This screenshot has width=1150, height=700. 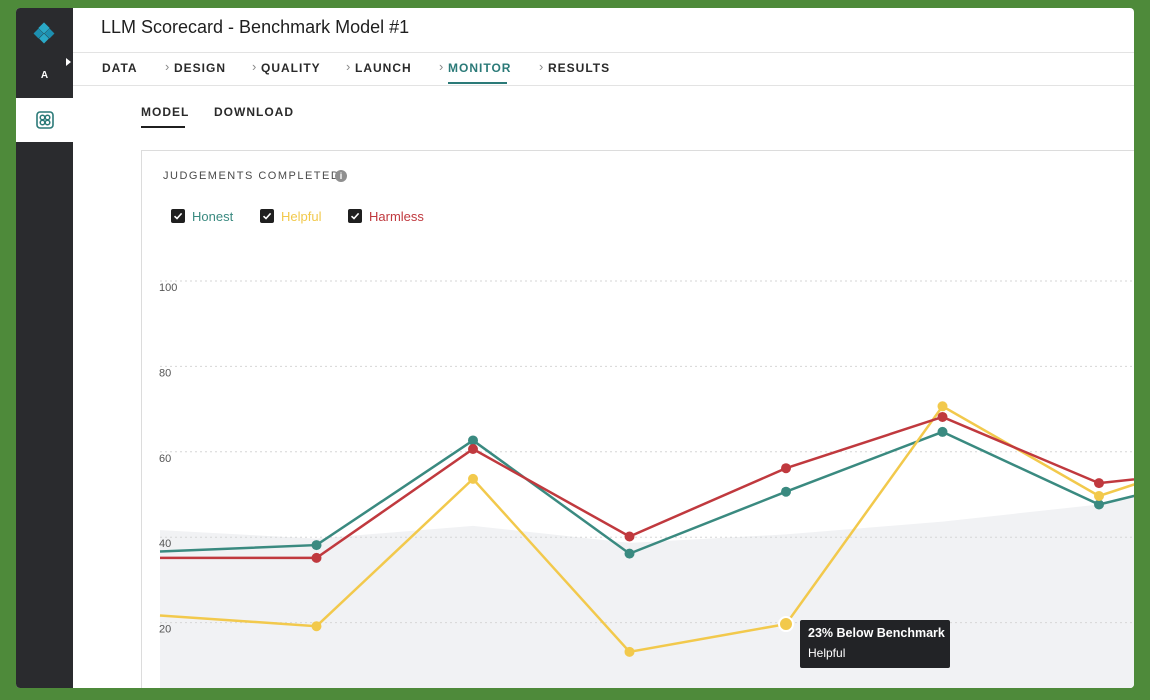 What do you see at coordinates (44, 348) in the screenshot?
I see `sidebar: A` at bounding box center [44, 348].